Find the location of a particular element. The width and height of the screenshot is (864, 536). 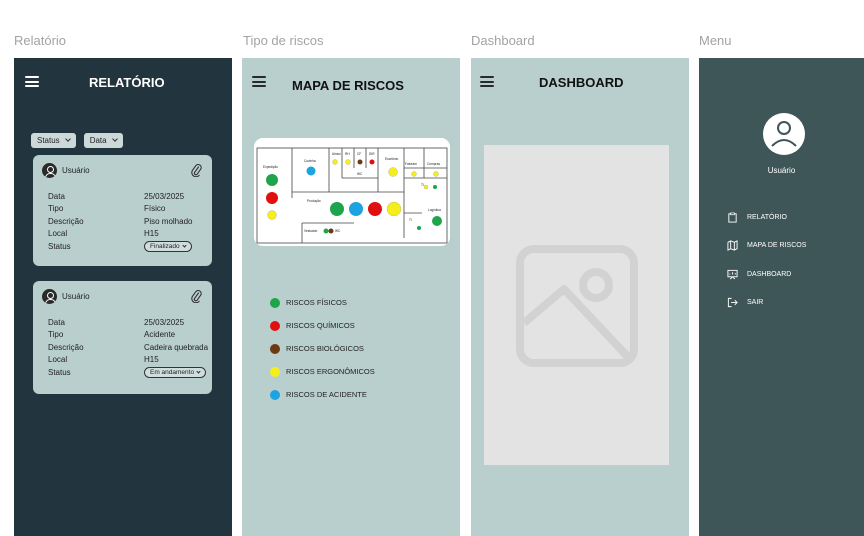

legend-dot-brown is located at coordinates (275, 348).